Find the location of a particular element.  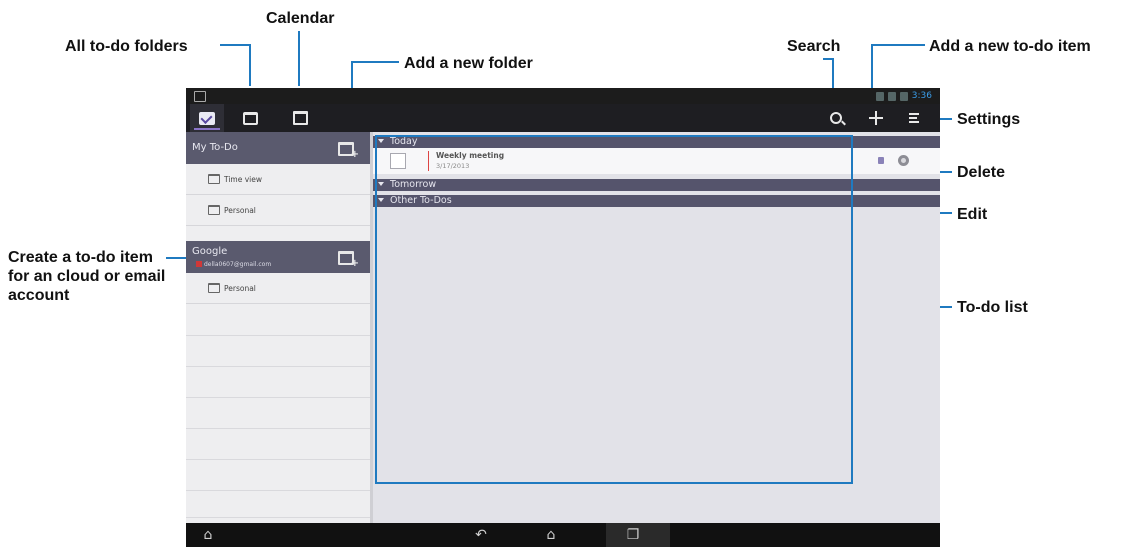

folder-group-google: Google della0607@gmail.com is located at coordinates (278, 257).